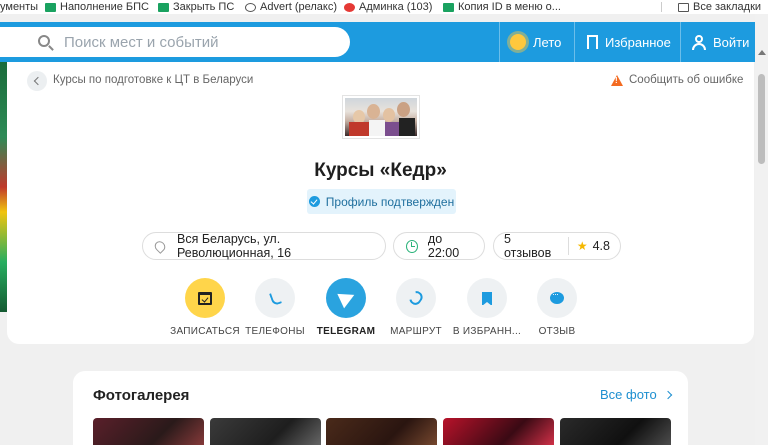 This screenshot has height=445, width=768. I want to click on route-action: МАРШРУТ, so click(416, 307).